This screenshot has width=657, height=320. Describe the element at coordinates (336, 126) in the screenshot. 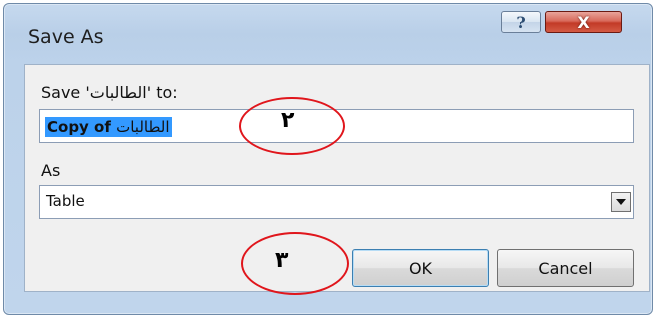

I see `name-input: Copy of الطالبات` at that location.